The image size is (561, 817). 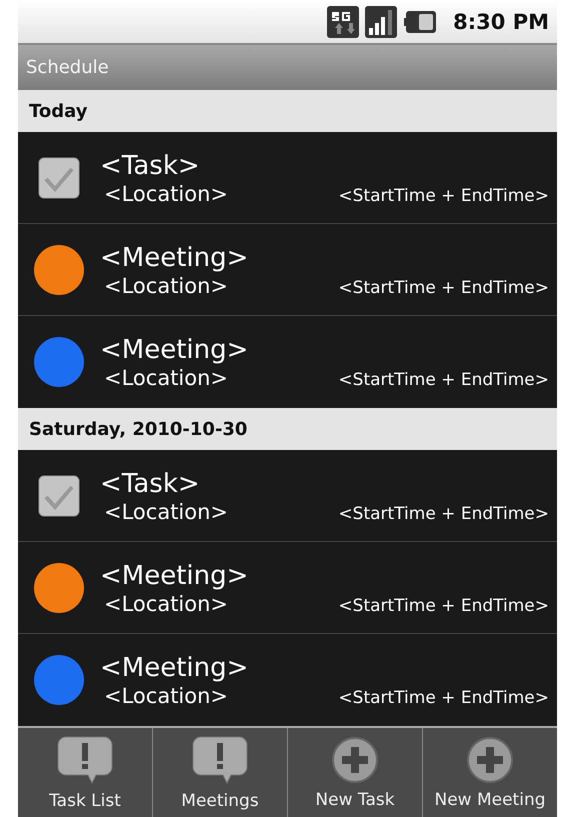 I want to click on title-bar: Schedule, so click(x=287, y=67).